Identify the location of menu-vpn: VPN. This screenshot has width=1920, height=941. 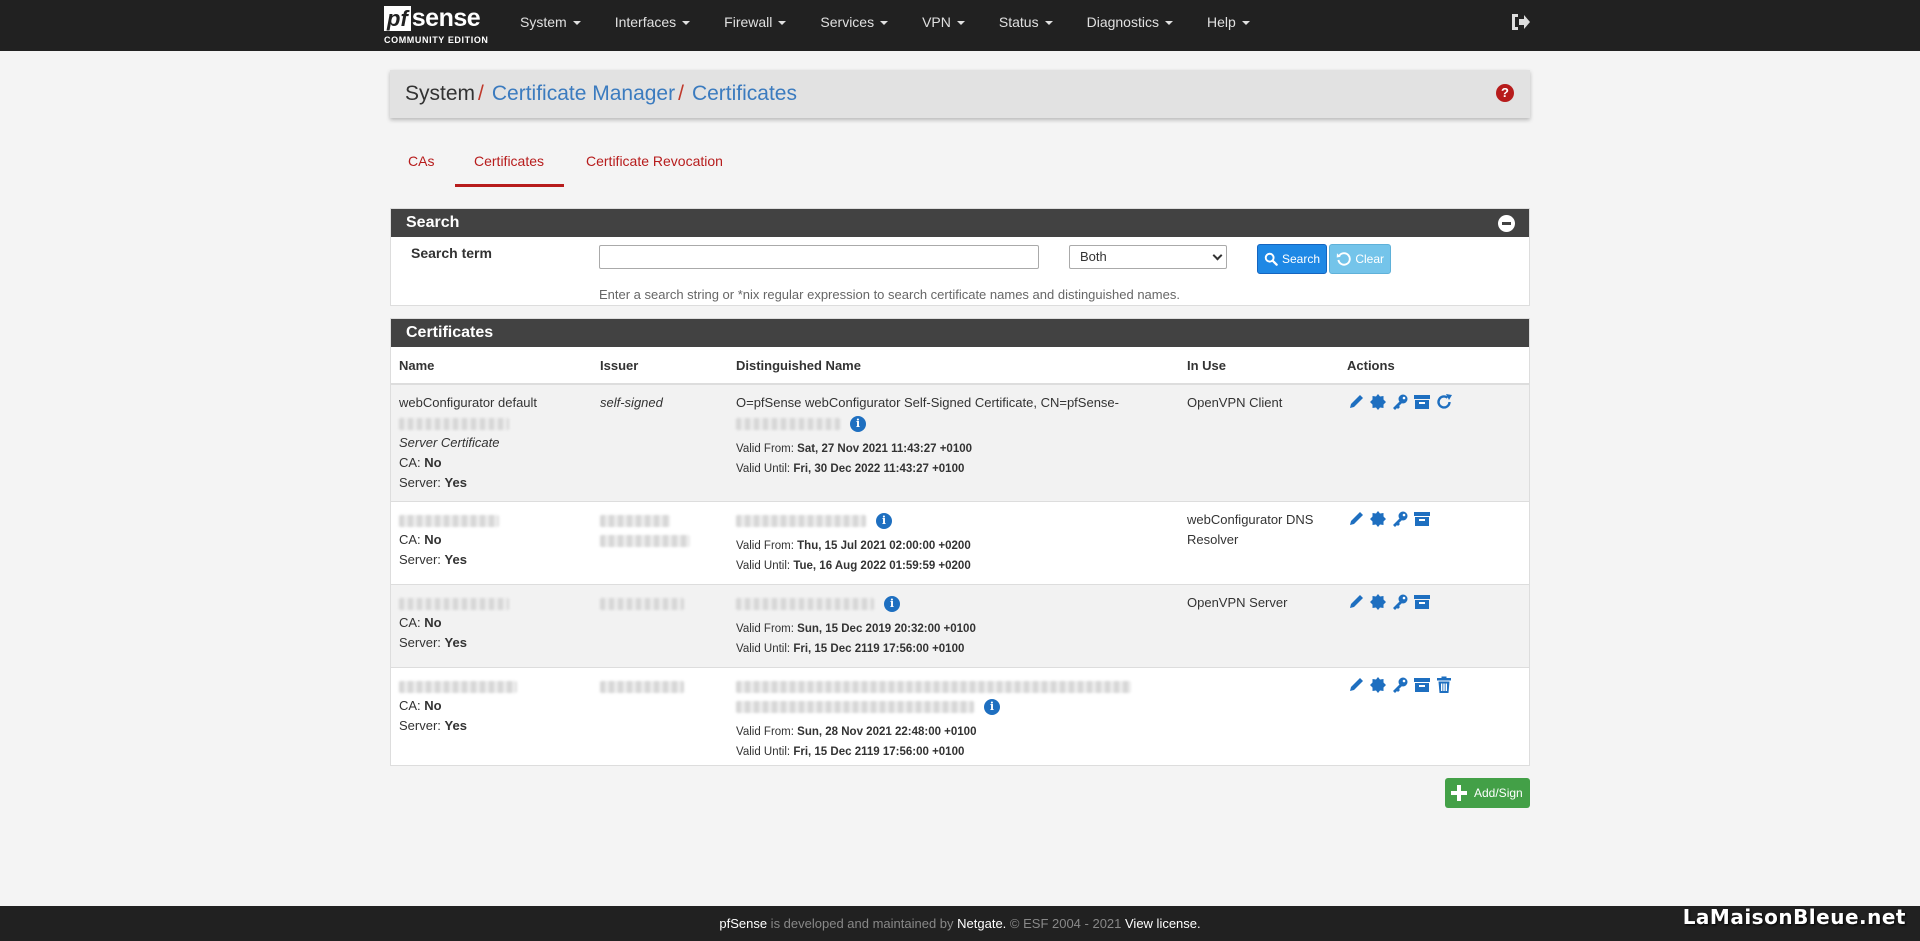
(945, 25).